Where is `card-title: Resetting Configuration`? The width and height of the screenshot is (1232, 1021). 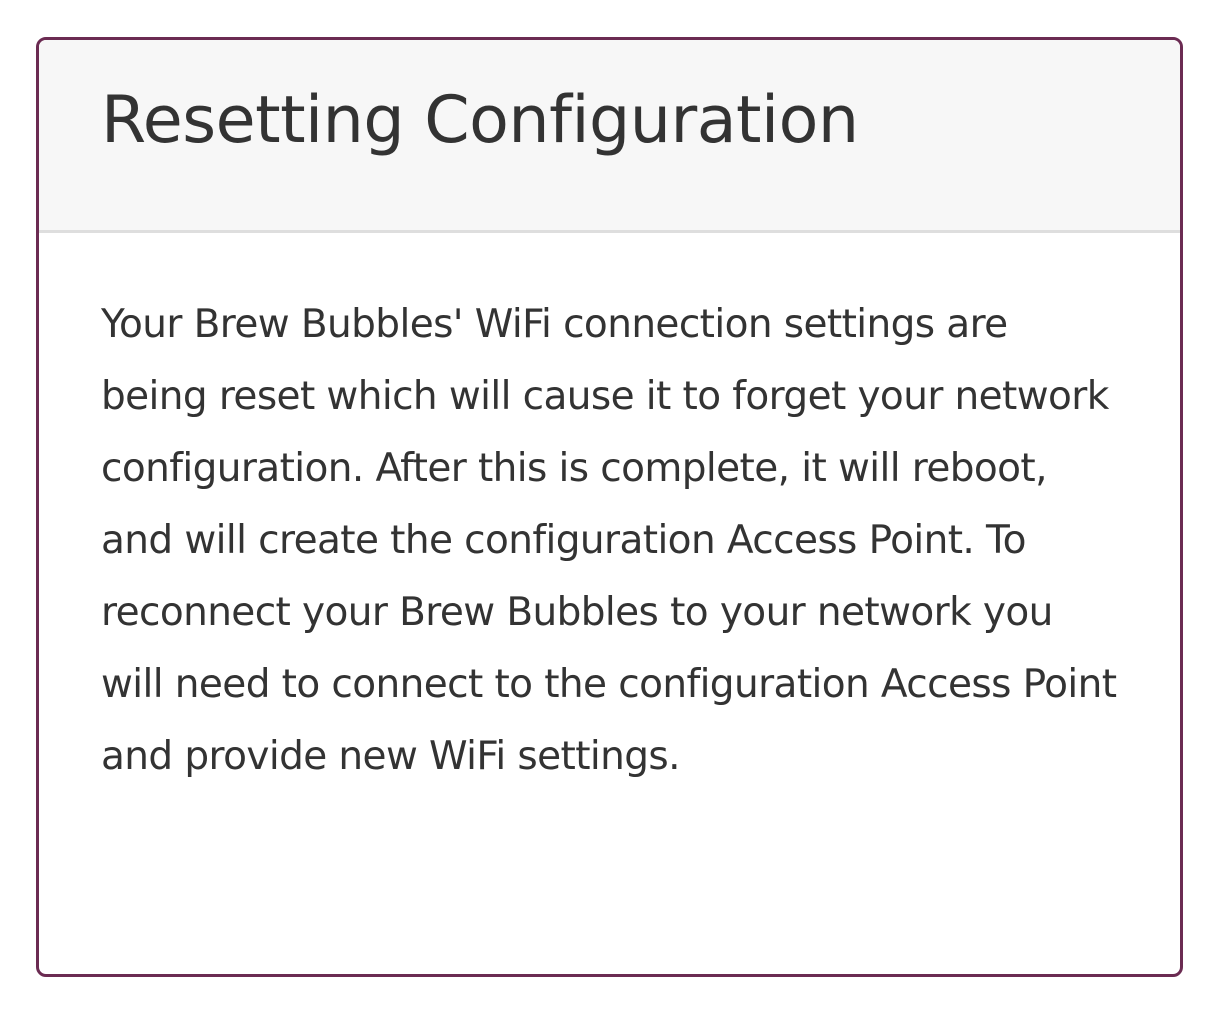
card-title: Resetting Configuration is located at coordinates (480, 120).